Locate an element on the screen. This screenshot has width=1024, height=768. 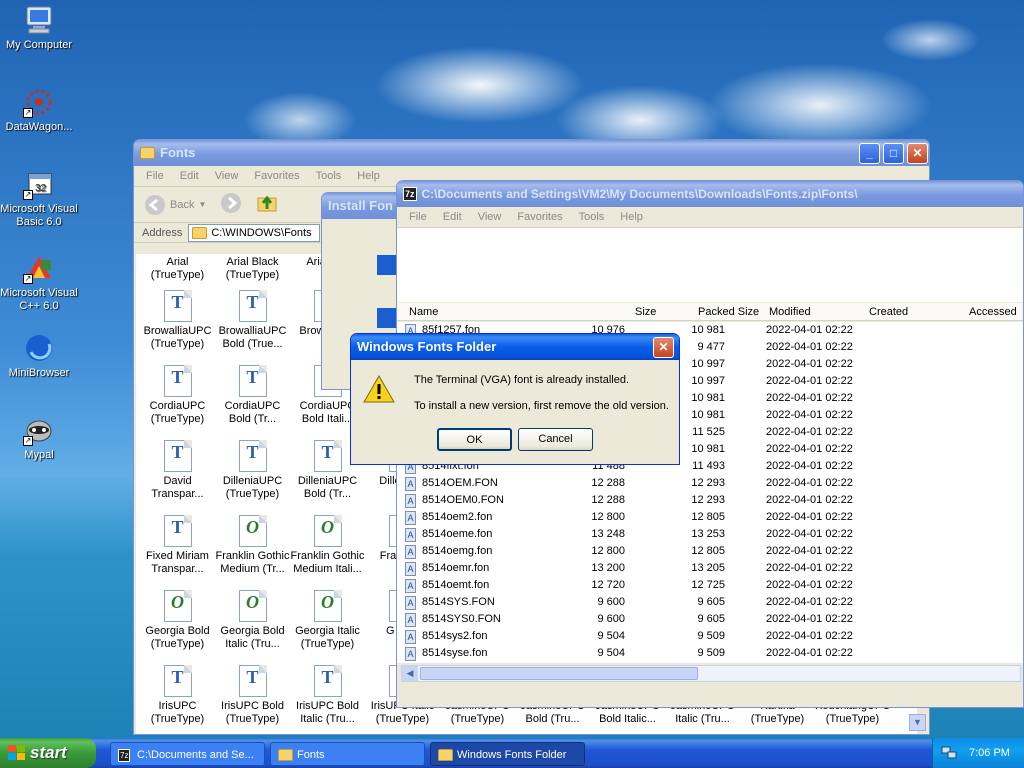
column-header-size: Size is located at coordinates (645, 312).